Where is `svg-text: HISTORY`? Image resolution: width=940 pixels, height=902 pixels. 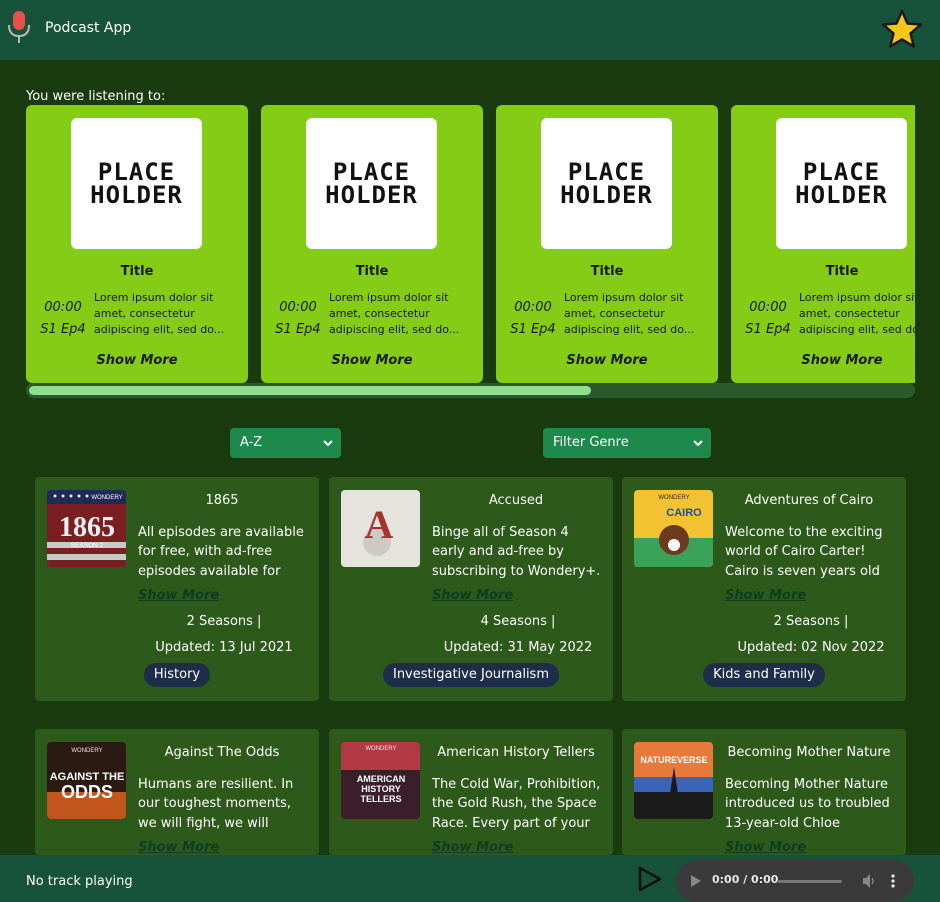
svg-text: HISTORY is located at coordinates (381, 789).